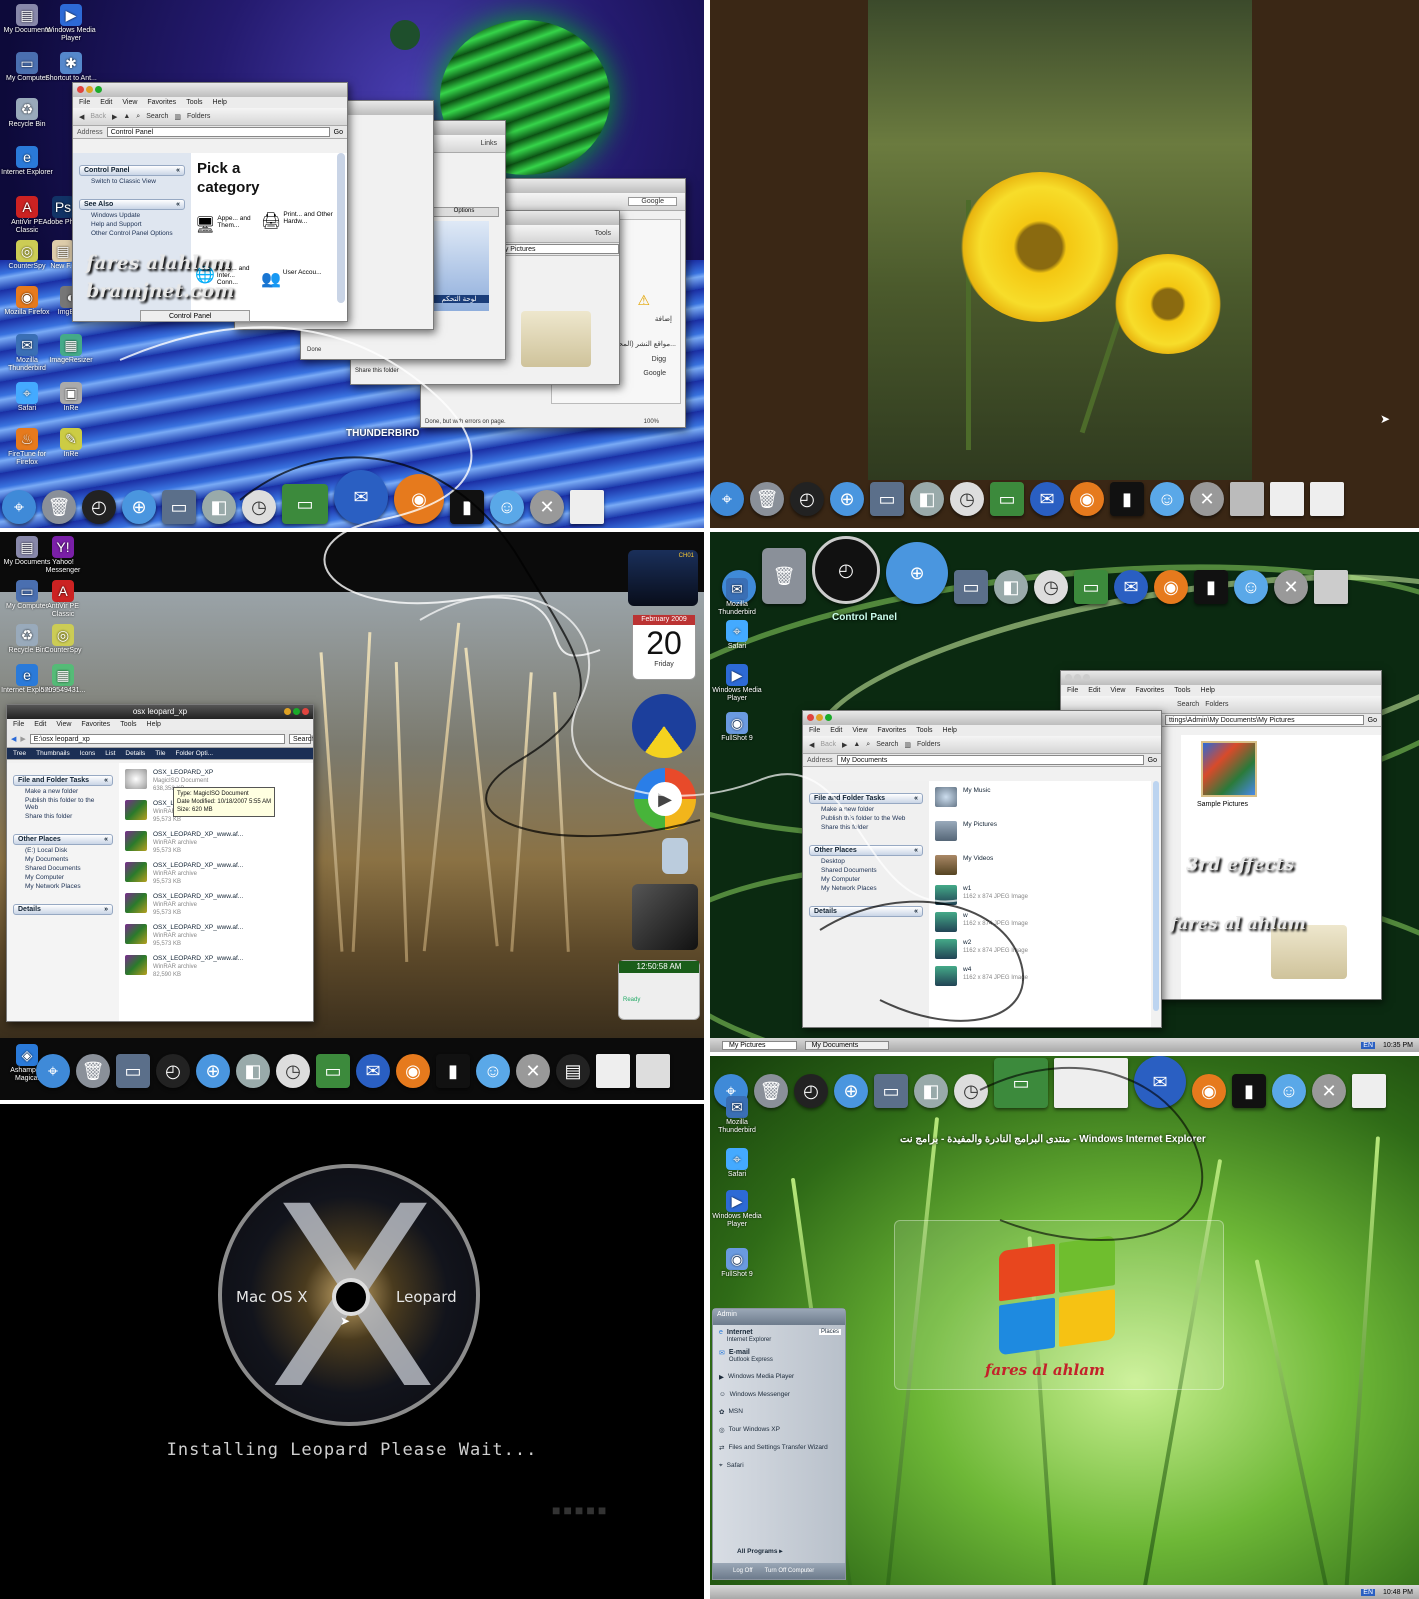 The height and width of the screenshot is (1599, 1419). Describe the element at coordinates (1086, 677) in the screenshot. I see `zoom-button` at that location.